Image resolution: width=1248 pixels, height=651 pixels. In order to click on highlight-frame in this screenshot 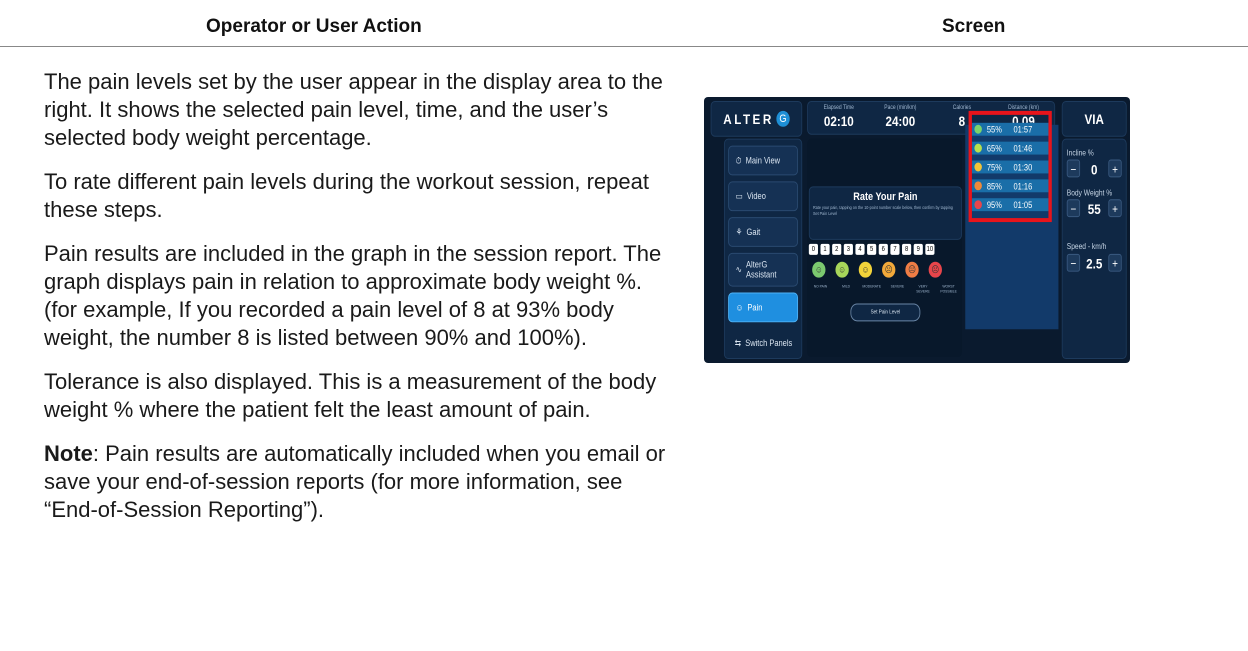, I will do `click(1010, 166)`.